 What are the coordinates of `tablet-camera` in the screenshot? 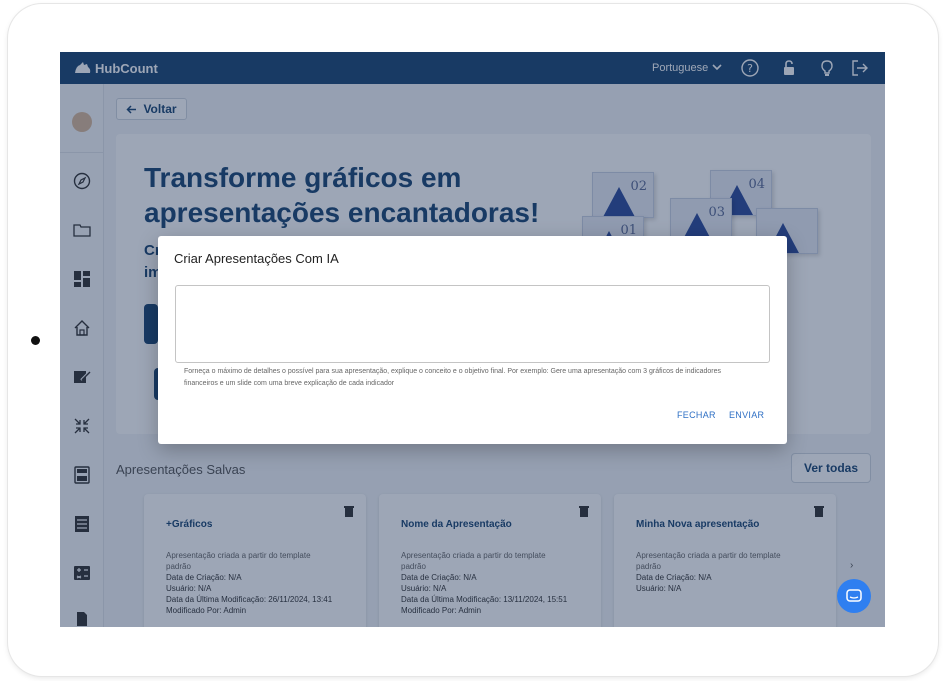 It's located at (35, 340).